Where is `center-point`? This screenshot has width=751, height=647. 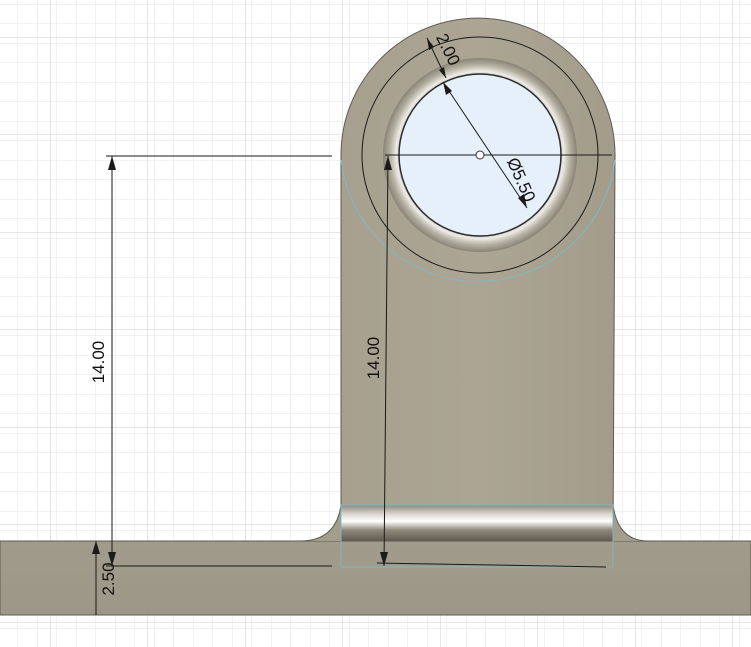 center-point is located at coordinates (480, 155).